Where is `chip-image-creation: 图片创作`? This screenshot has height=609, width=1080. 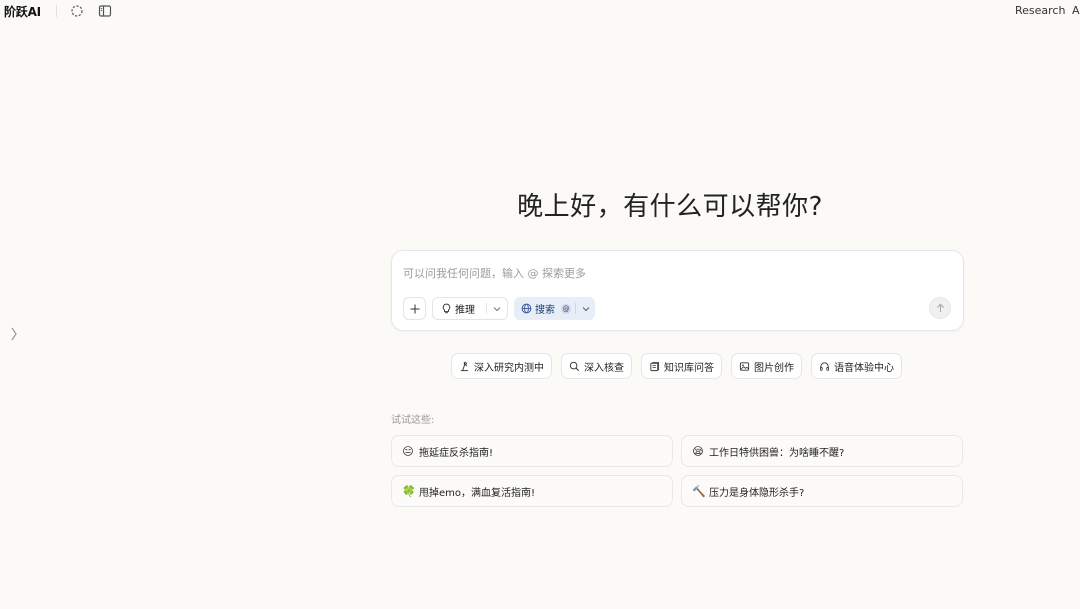 chip-image-creation: 图片创作 is located at coordinates (766, 366).